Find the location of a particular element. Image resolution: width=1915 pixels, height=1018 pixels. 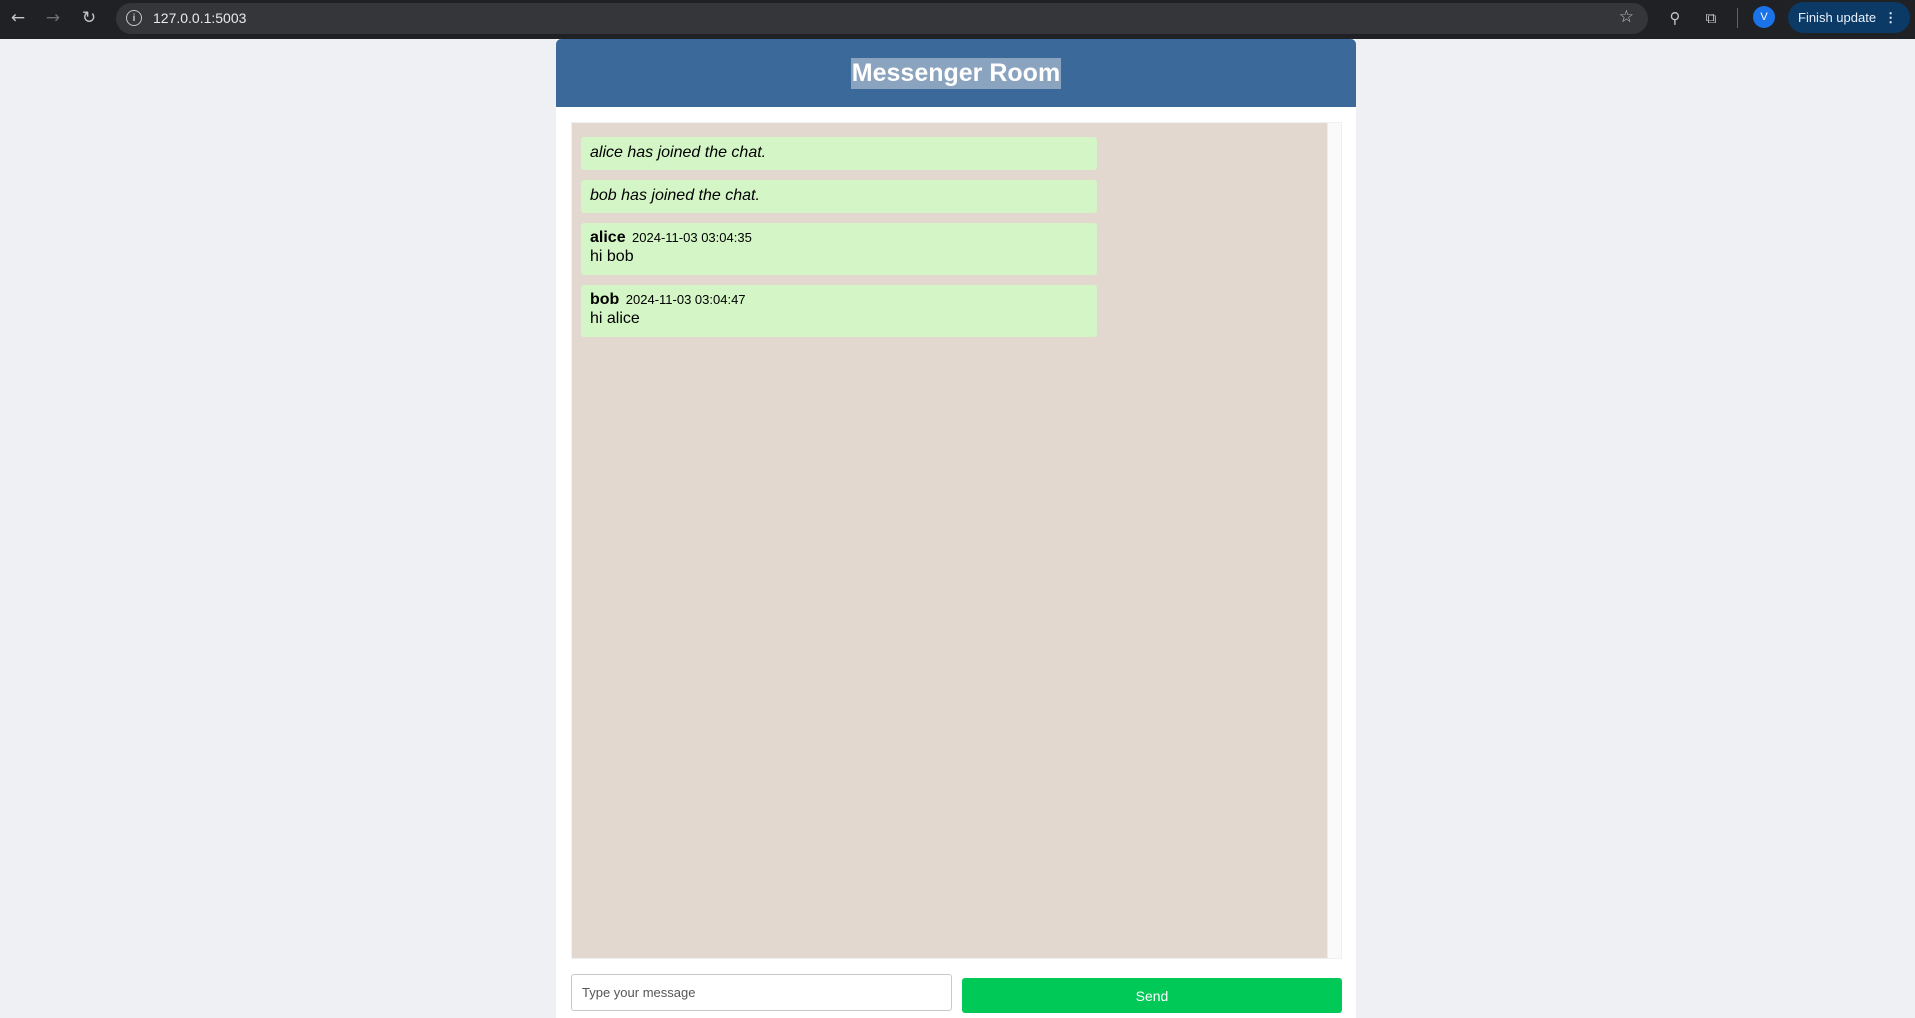

message-timestamp: 2024-11-03 03:04:35 is located at coordinates (692, 237).